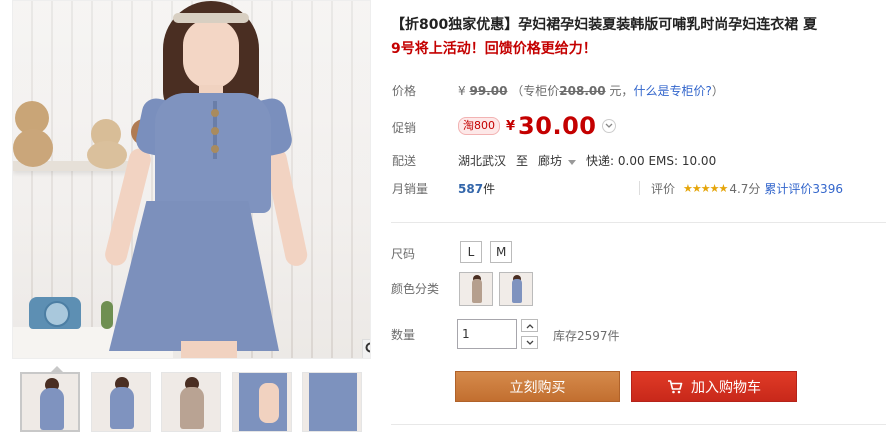 The image size is (886, 441). What do you see at coordinates (494, 49) in the screenshot?
I see `product-subtitle: 9号将上活动！回馈价格更给力！` at bounding box center [494, 49].